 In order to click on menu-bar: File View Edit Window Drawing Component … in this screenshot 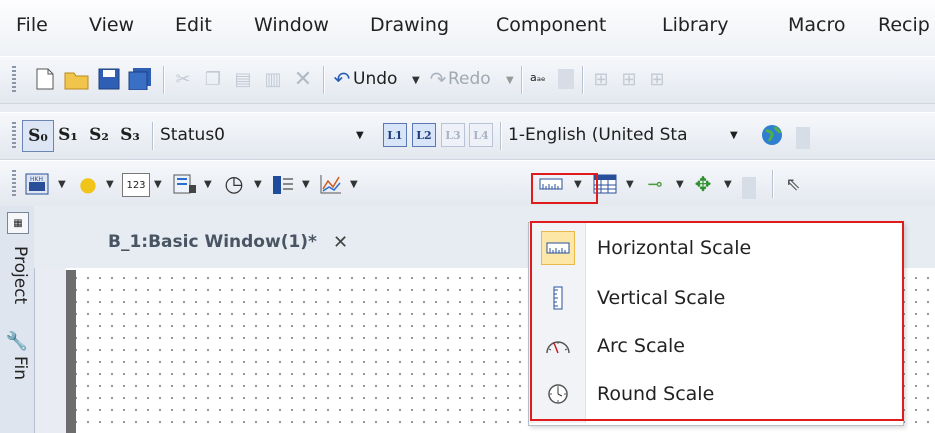, I will do `click(467, 28)`.